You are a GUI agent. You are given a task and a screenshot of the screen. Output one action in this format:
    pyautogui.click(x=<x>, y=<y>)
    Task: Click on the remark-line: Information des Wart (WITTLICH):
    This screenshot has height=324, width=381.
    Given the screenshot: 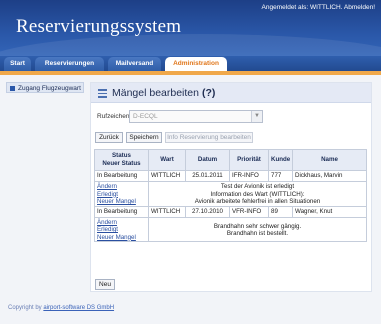 What is the action you would take?
    pyautogui.click(x=257, y=194)
    